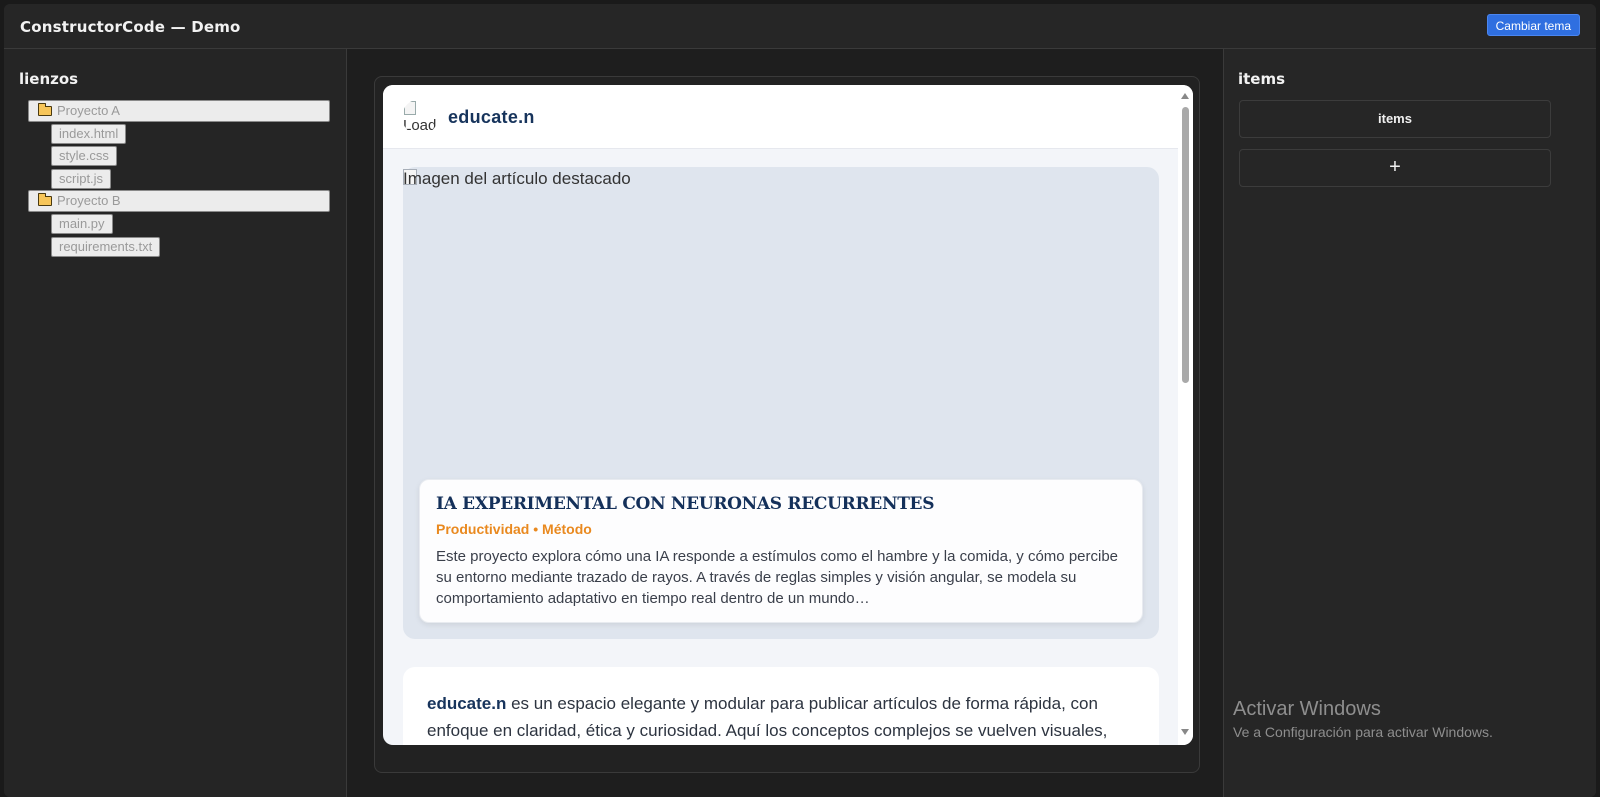  I want to click on about-brand: educate.n, so click(467, 703).